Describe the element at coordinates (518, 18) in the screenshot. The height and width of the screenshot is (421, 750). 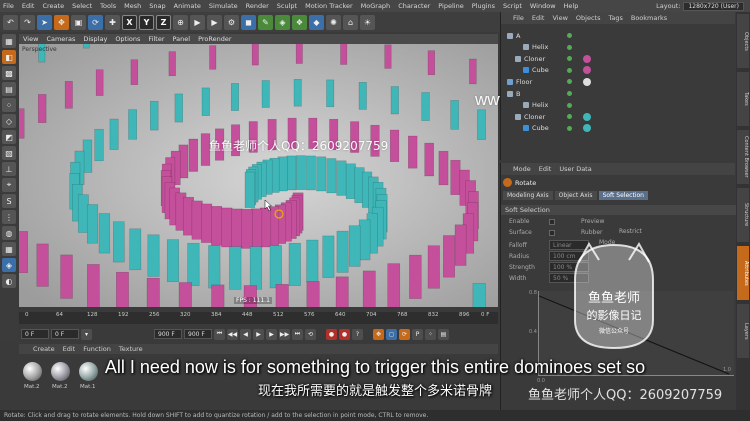
I see `object-menu-file: File` at that location.